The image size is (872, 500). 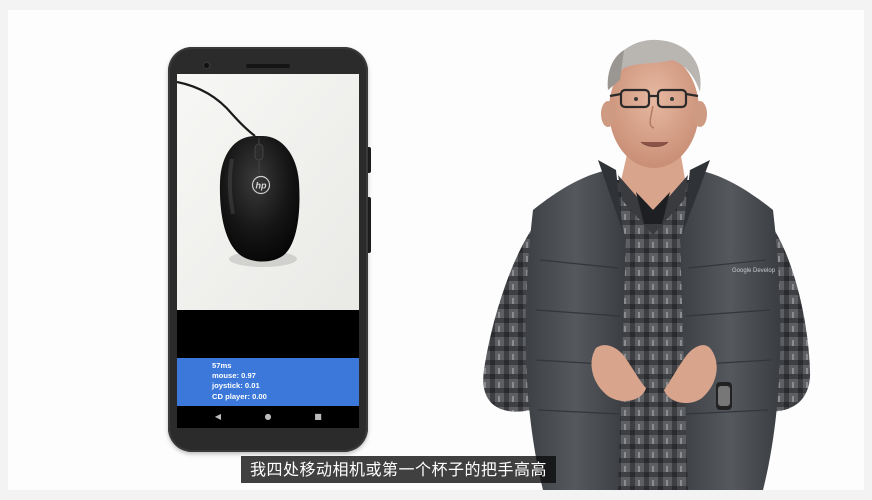 I want to click on result-mouse: mouse: 0.97, so click(x=234, y=376).